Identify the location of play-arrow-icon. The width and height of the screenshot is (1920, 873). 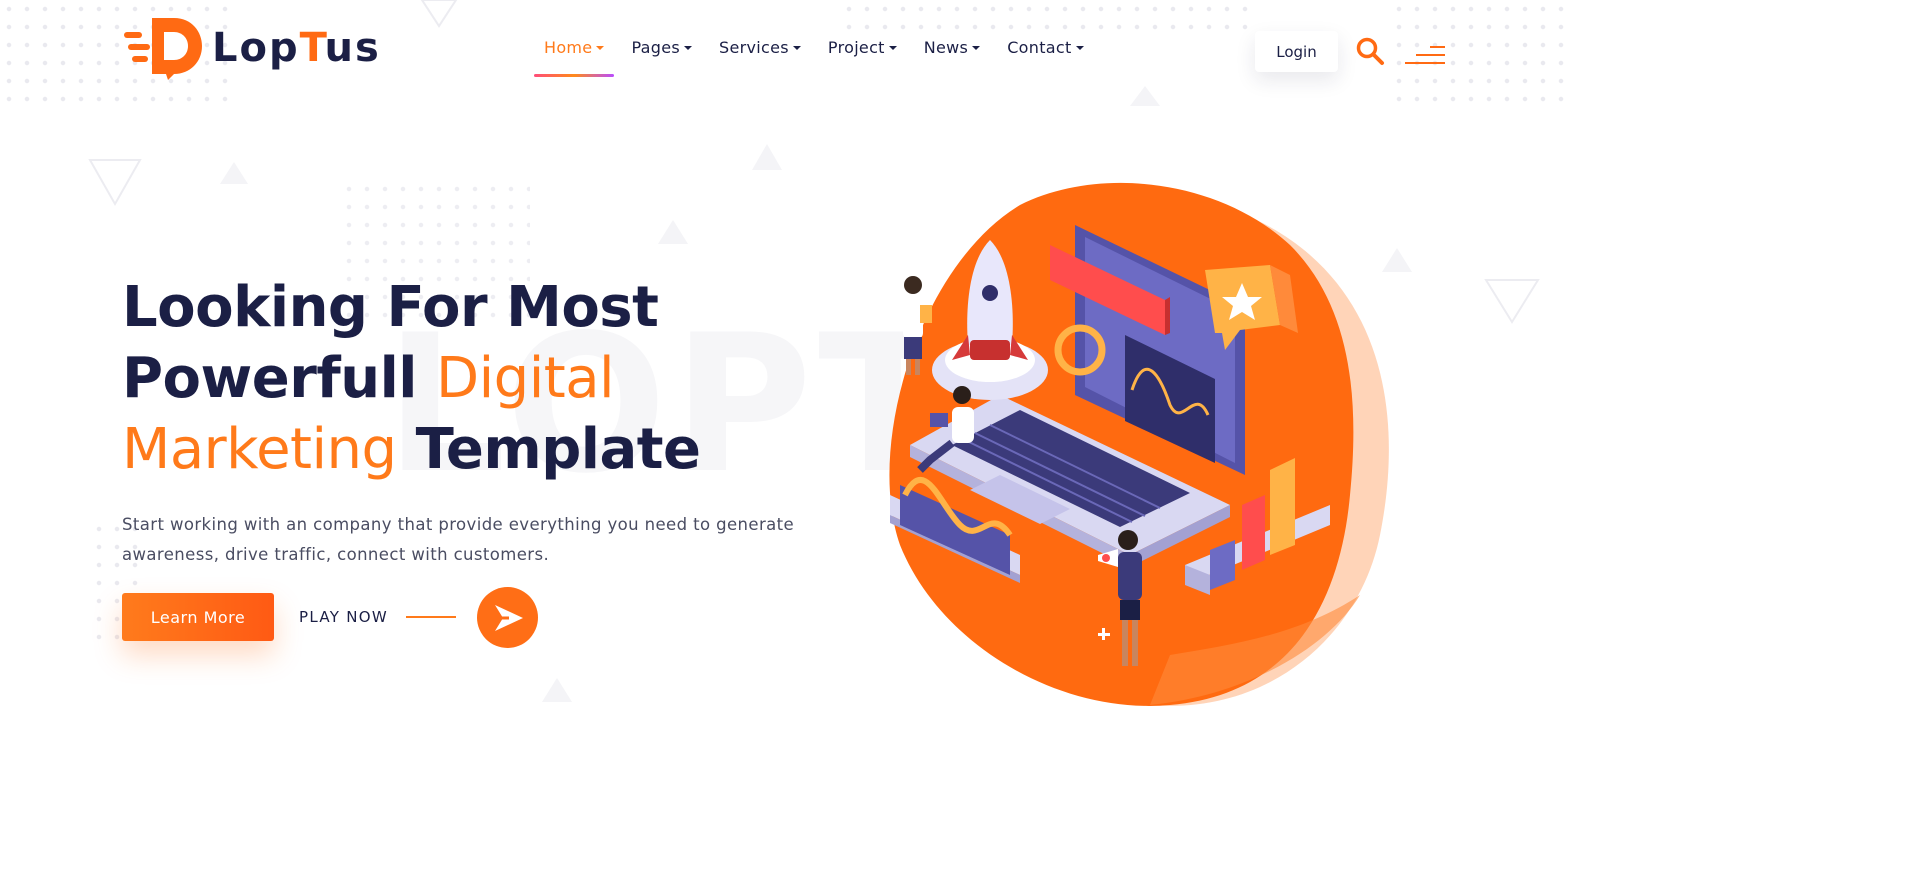
(508, 617).